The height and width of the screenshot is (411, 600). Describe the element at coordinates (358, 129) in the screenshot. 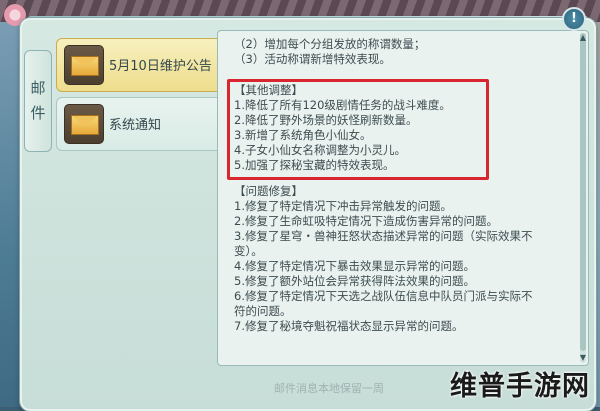

I see `highlight-box` at that location.